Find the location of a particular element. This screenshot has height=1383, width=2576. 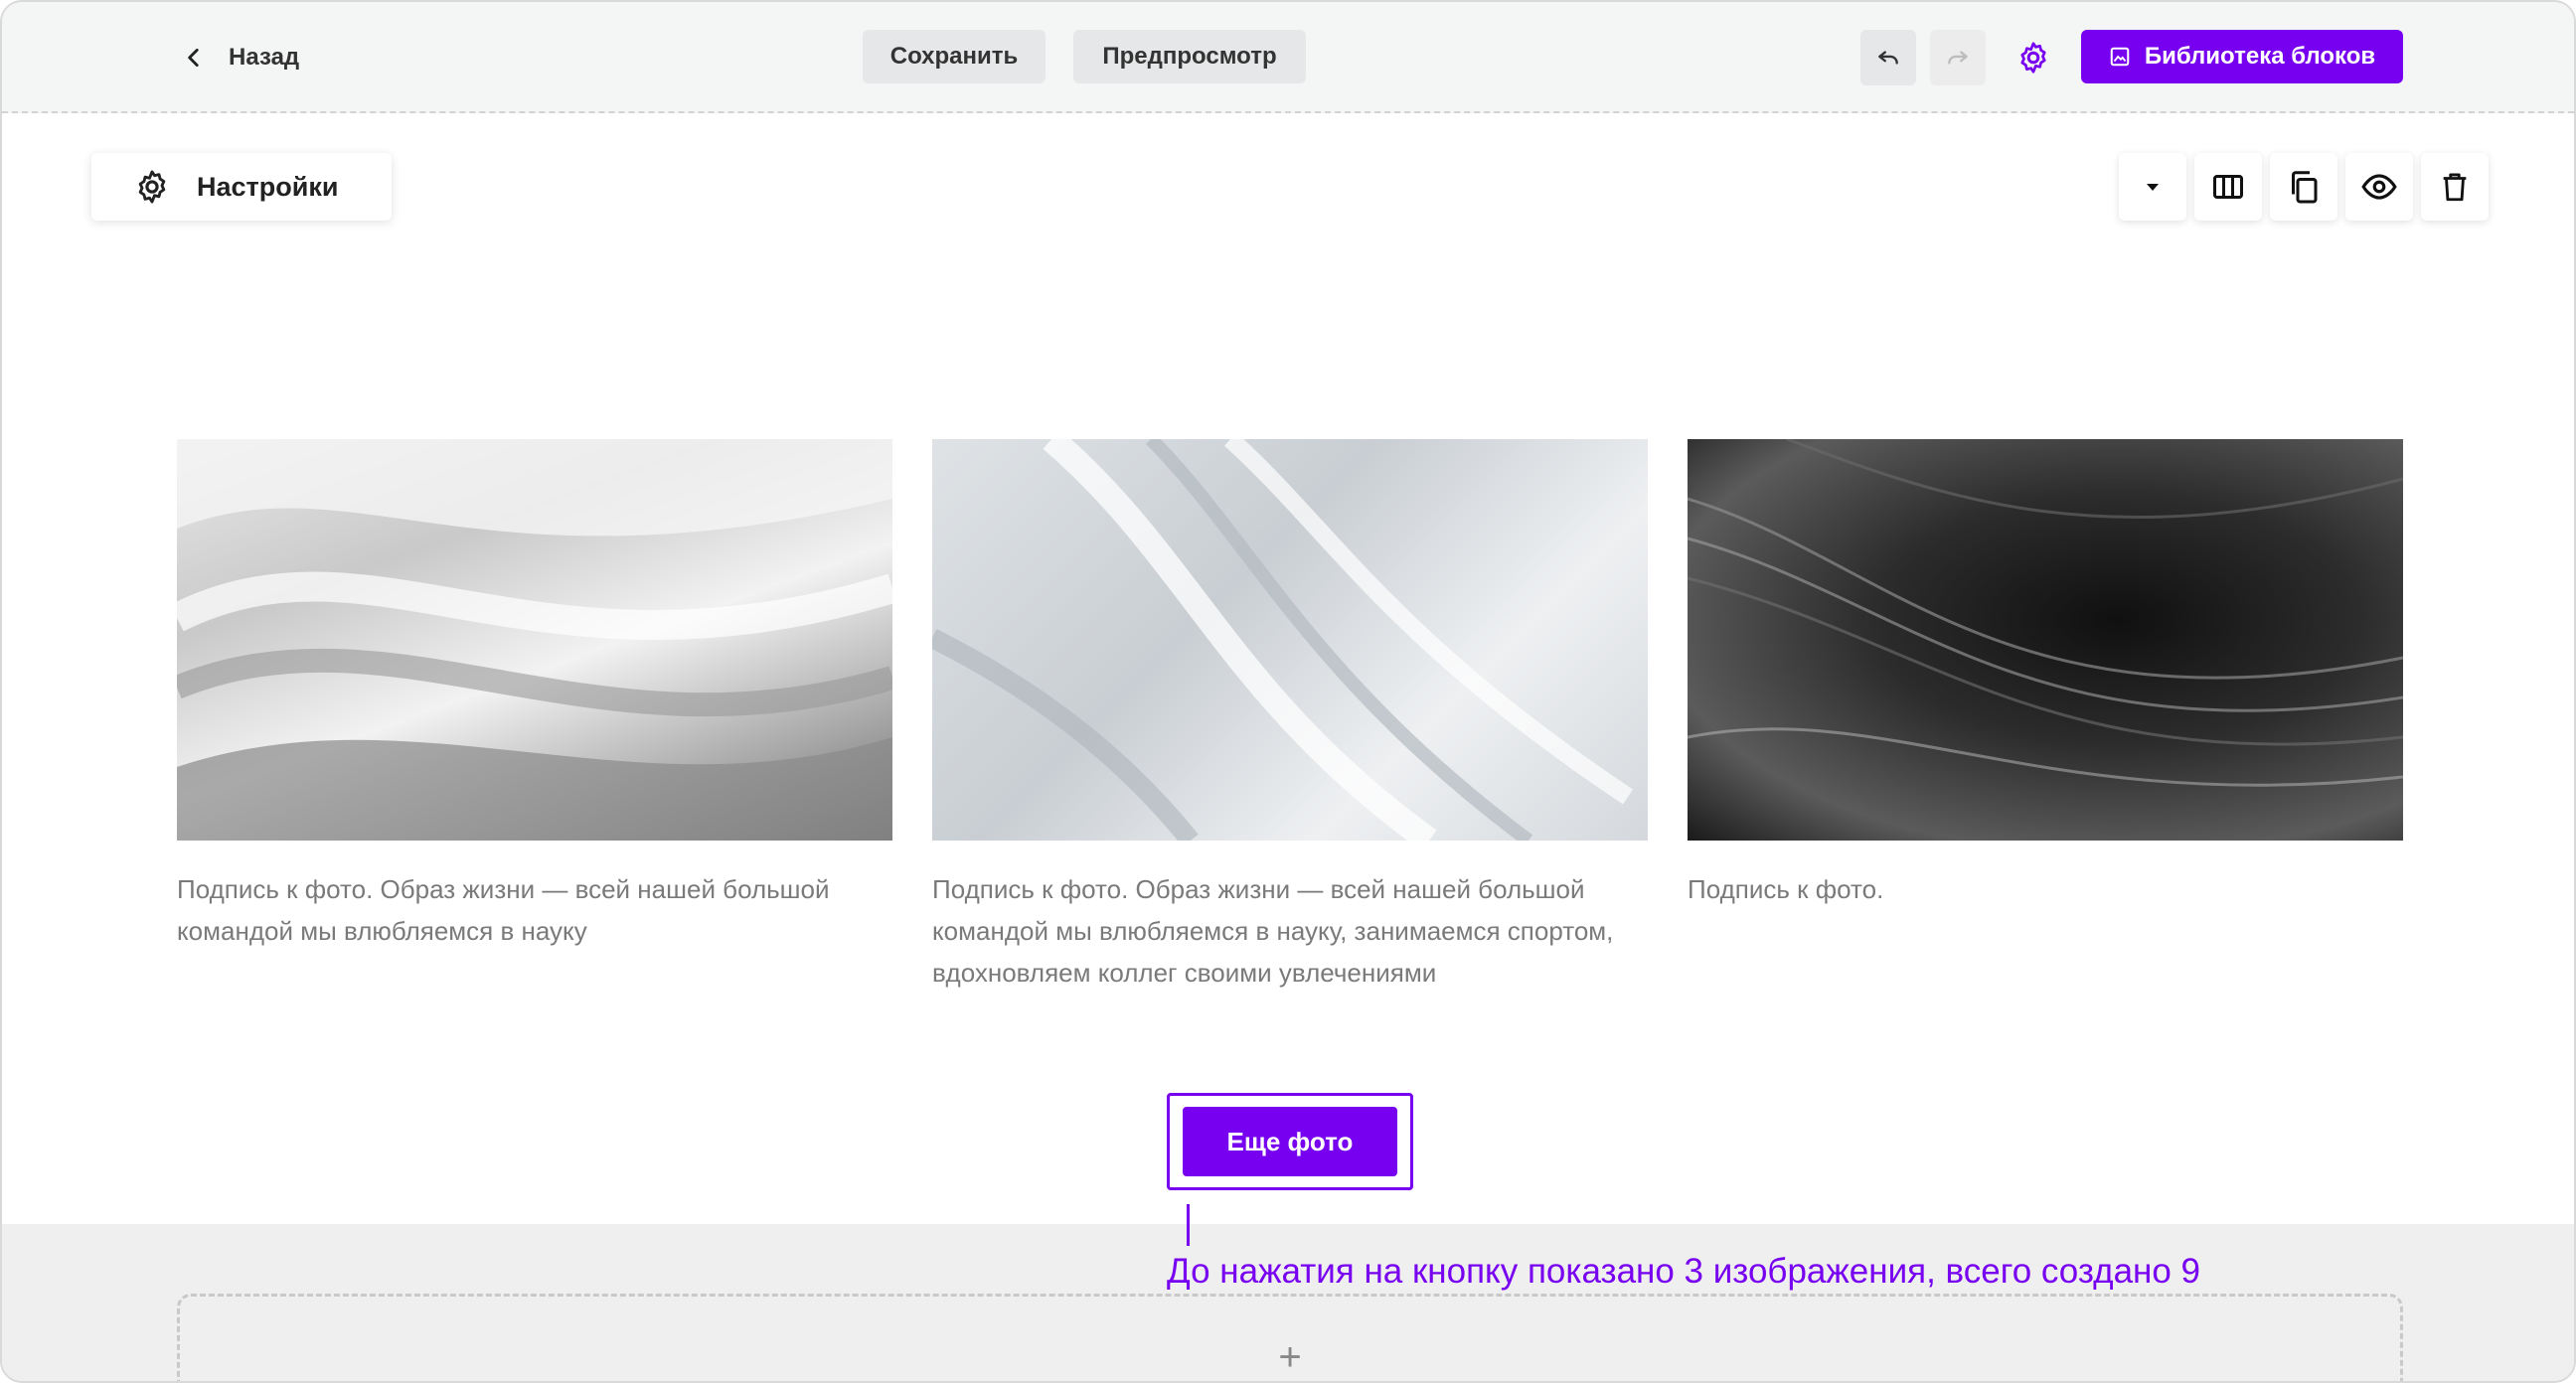

back-button: Назад is located at coordinates (240, 58).